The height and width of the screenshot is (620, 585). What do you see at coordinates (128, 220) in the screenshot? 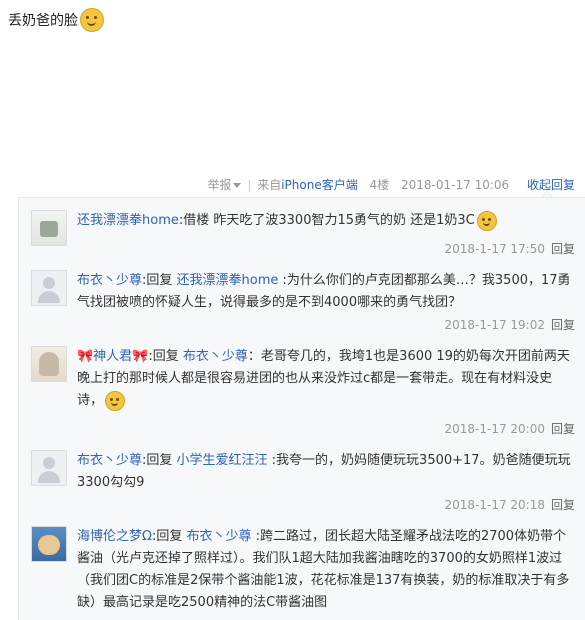
I see `username-link: 还我漂漂拳home` at bounding box center [128, 220].